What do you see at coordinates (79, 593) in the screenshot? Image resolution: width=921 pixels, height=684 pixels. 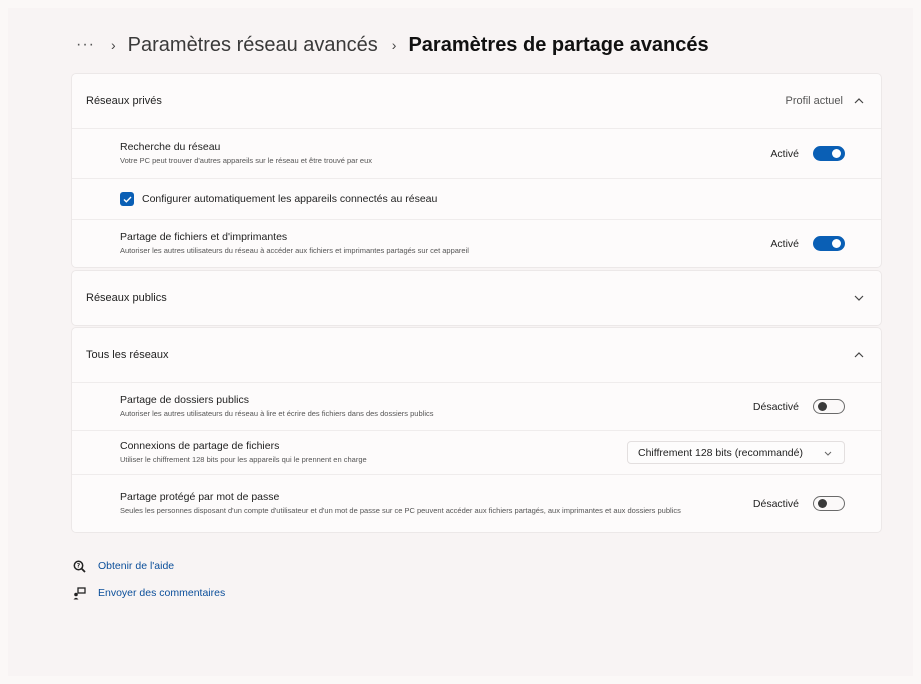 I see `feedback-icon` at bounding box center [79, 593].